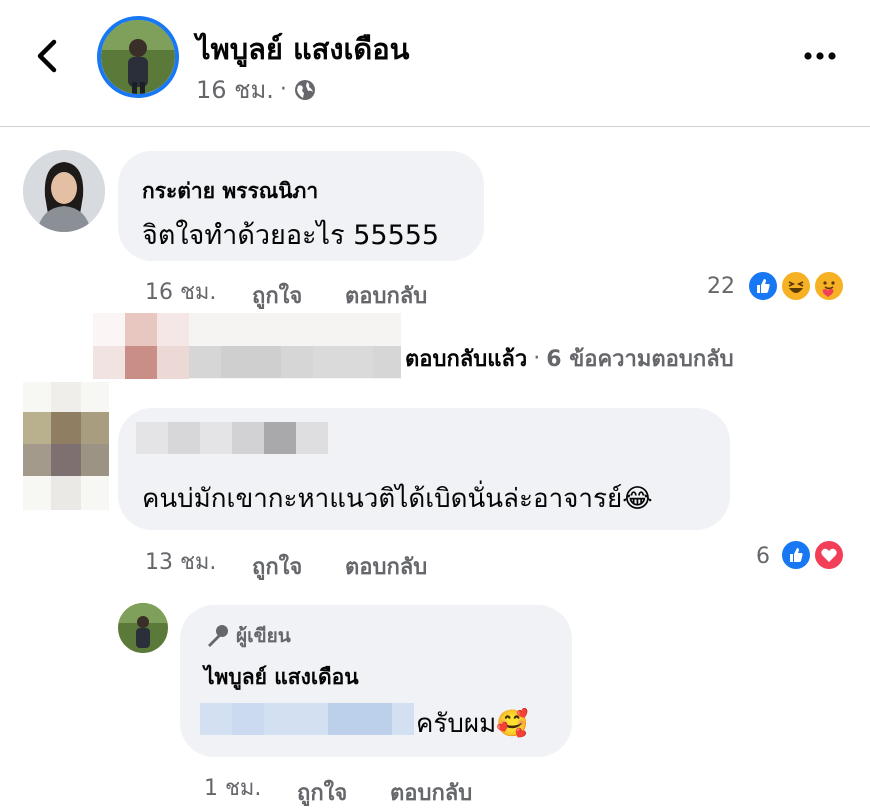 The width and height of the screenshot is (870, 810). I want to click on author-avatar, so click(138, 57).